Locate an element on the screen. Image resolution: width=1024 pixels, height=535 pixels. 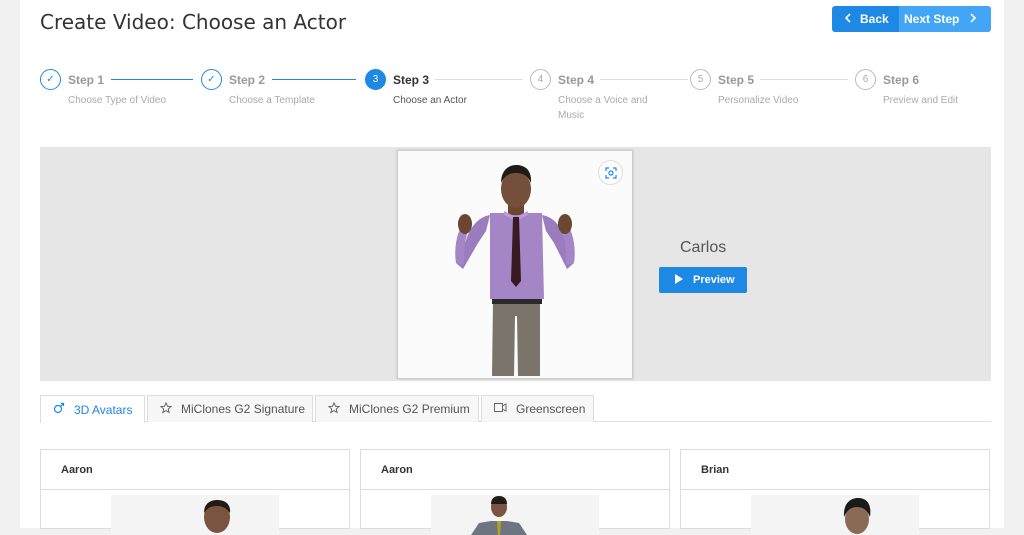
fullscreen-button is located at coordinates (610, 172).